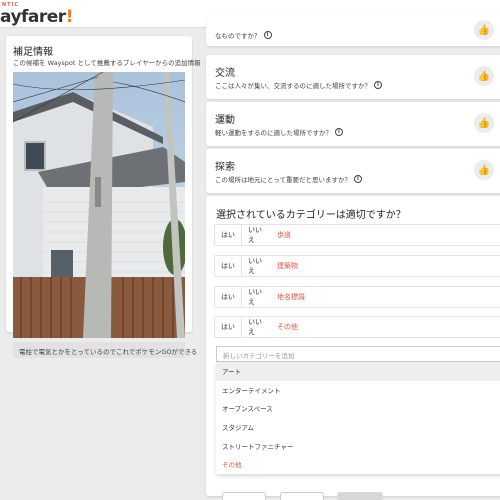  Describe the element at coordinates (360, 496) in the screenshot. I see `submit-button` at that location.